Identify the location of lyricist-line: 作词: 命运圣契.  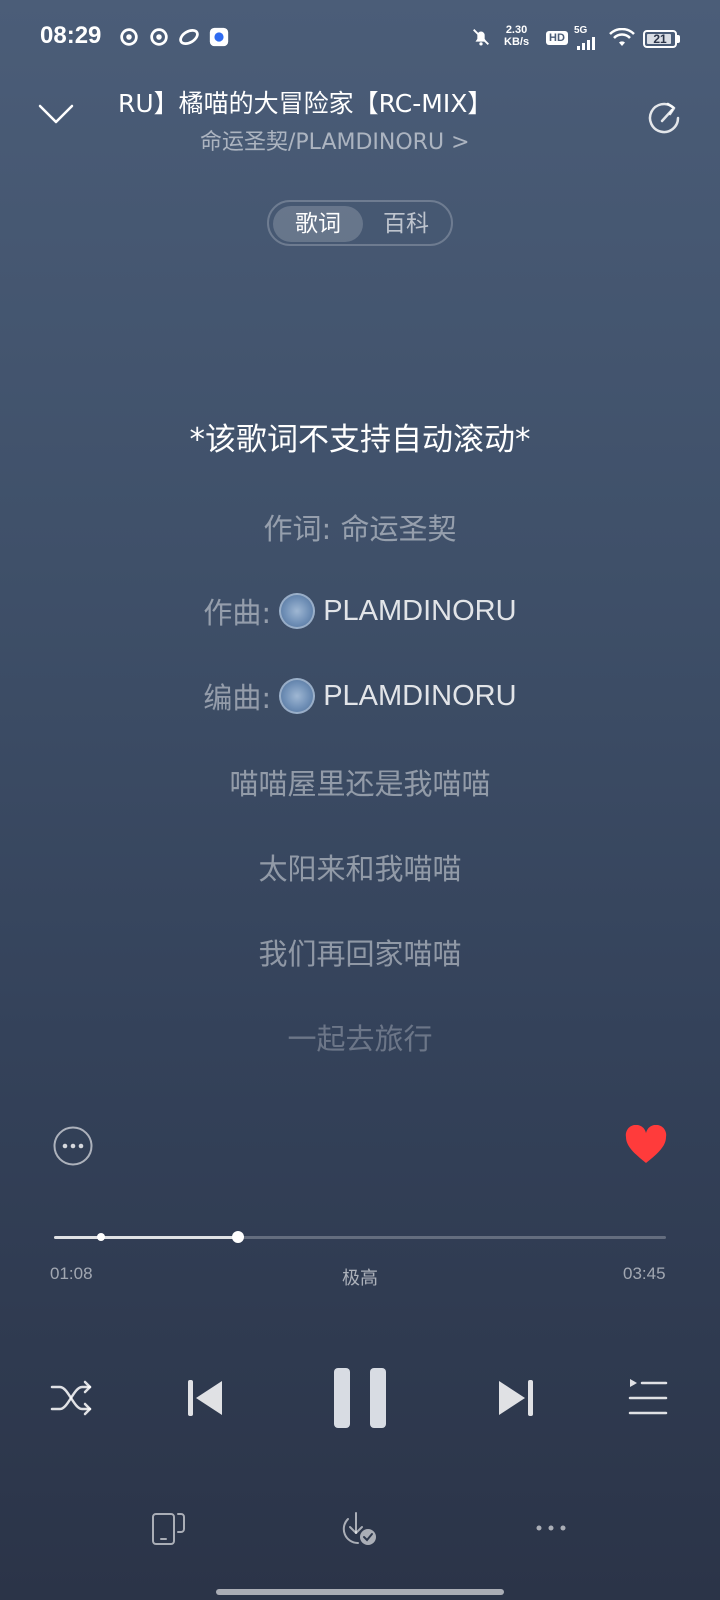
(360, 529).